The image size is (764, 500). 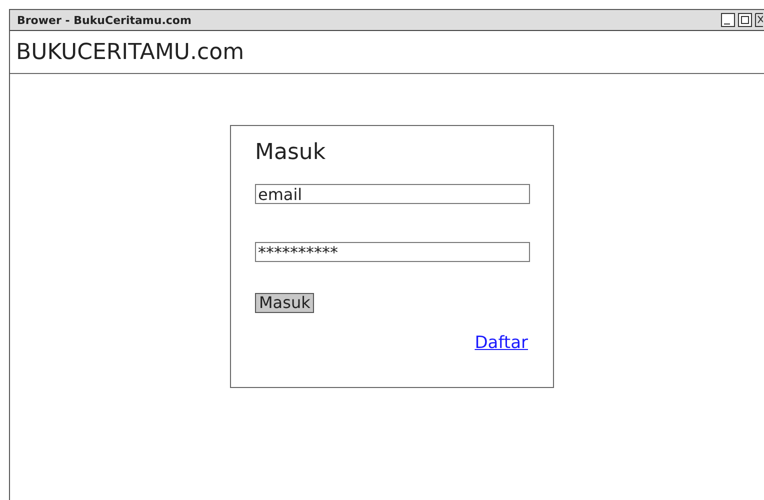 What do you see at coordinates (392, 194) in the screenshot?
I see `email-field: email` at bounding box center [392, 194].